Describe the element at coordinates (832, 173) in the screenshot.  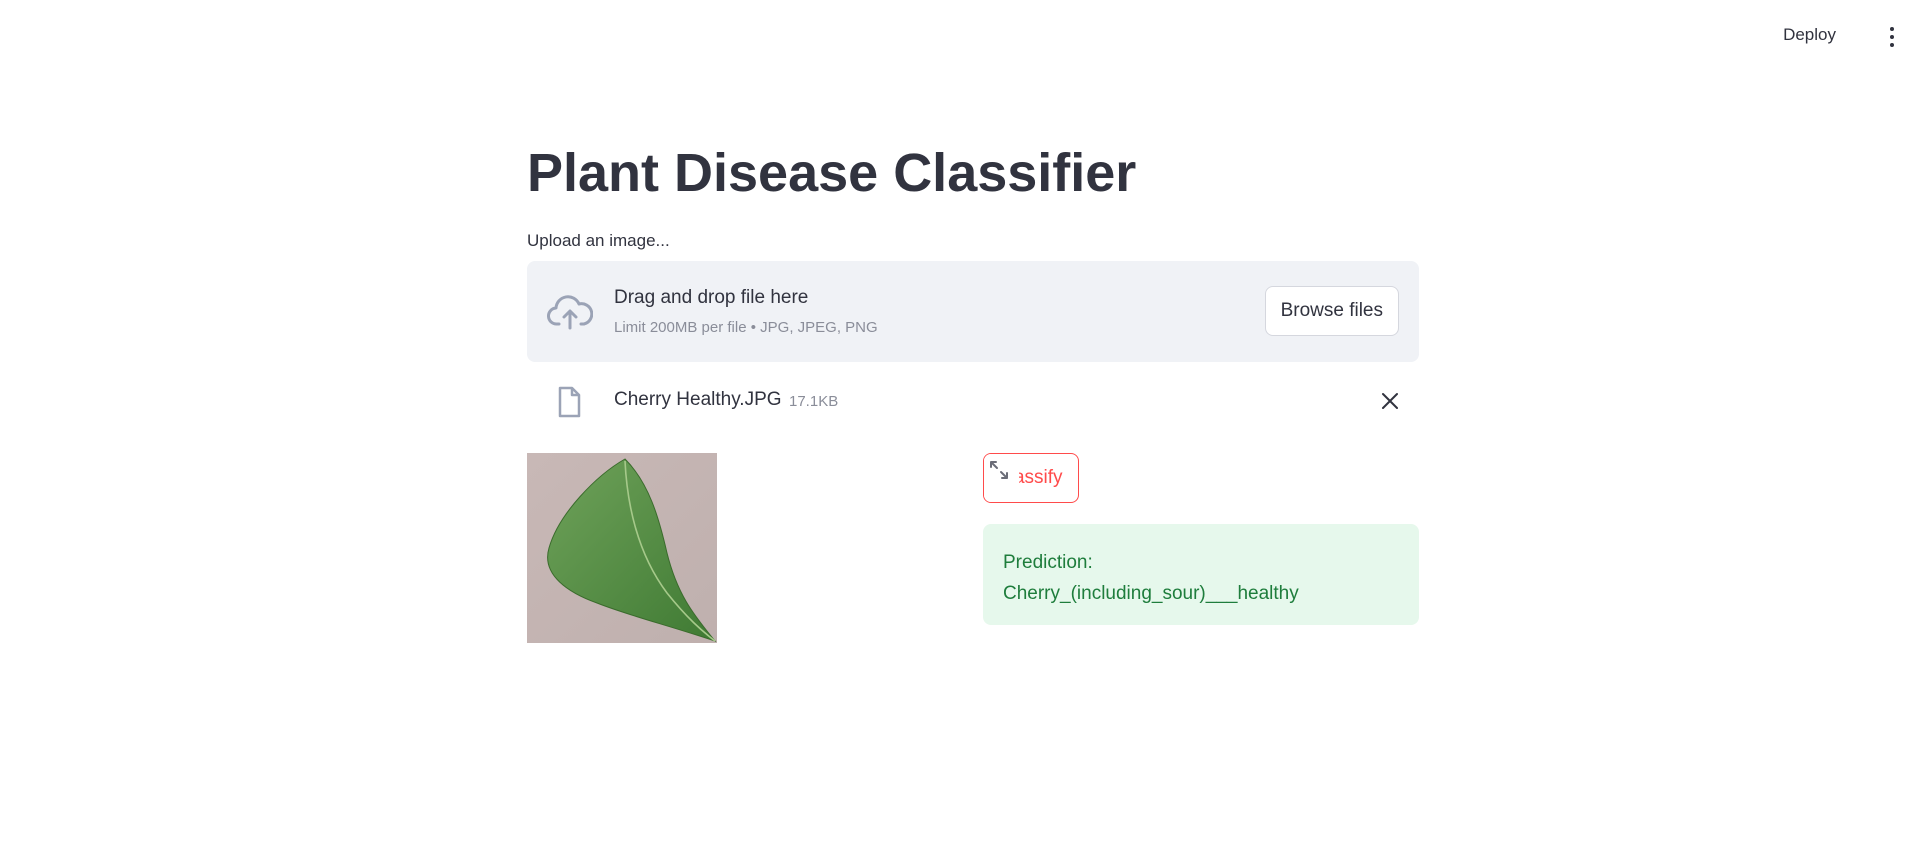
I see `page-title: Plant Disease Classifier` at that location.